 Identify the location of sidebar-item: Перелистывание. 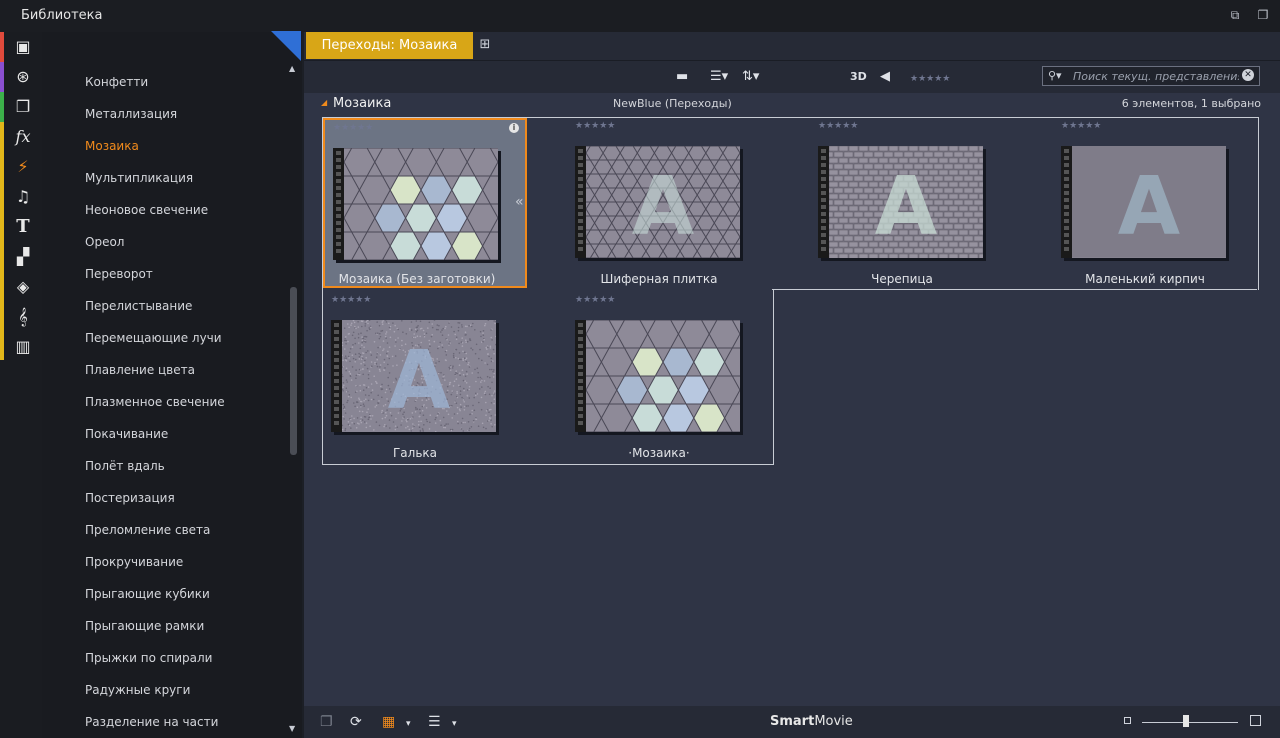
(138, 306).